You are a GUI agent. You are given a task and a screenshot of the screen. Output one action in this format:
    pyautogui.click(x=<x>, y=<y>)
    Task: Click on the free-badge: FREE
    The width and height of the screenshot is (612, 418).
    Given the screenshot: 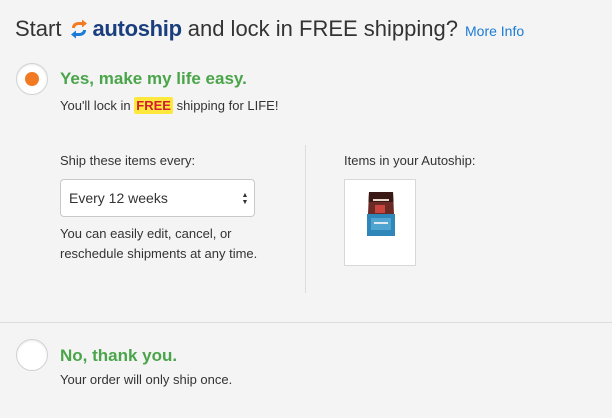 What is the action you would take?
    pyautogui.click(x=153, y=105)
    